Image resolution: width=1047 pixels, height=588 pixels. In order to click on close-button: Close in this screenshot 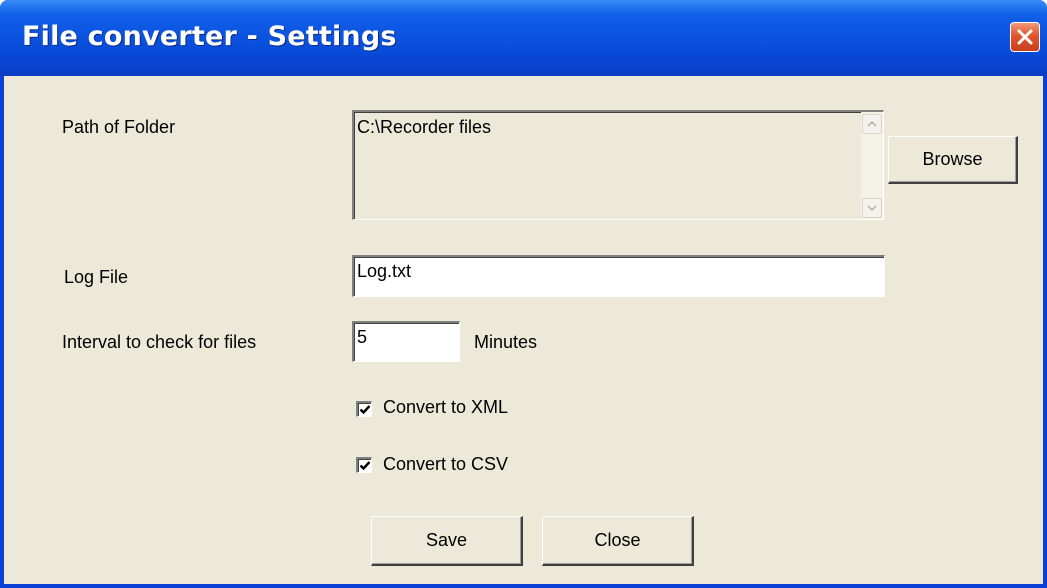, I will do `click(618, 541)`.